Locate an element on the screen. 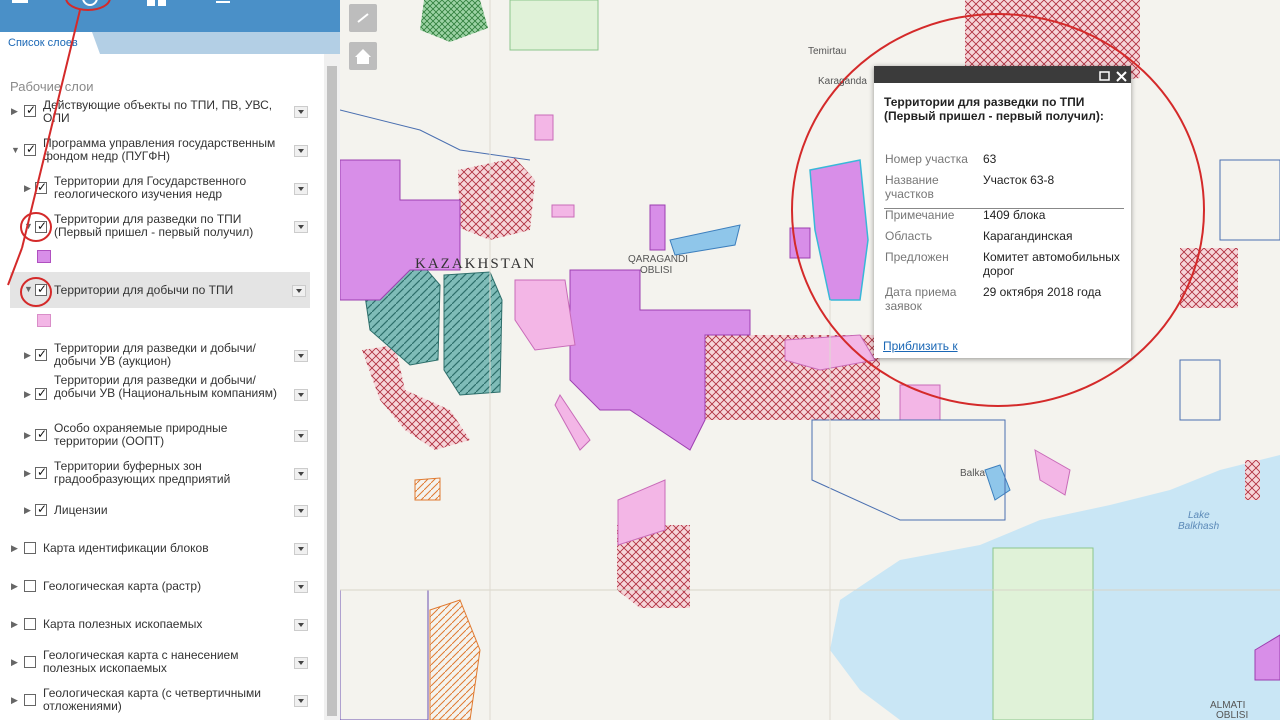 The width and height of the screenshot is (1280, 720). map-label-country: KAZAKHSTAN is located at coordinates (476, 264).